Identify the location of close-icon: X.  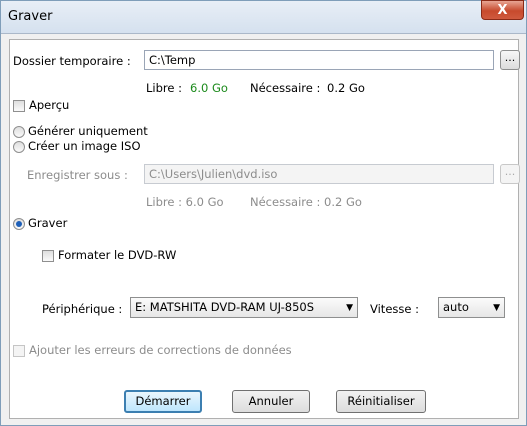
(502, 10).